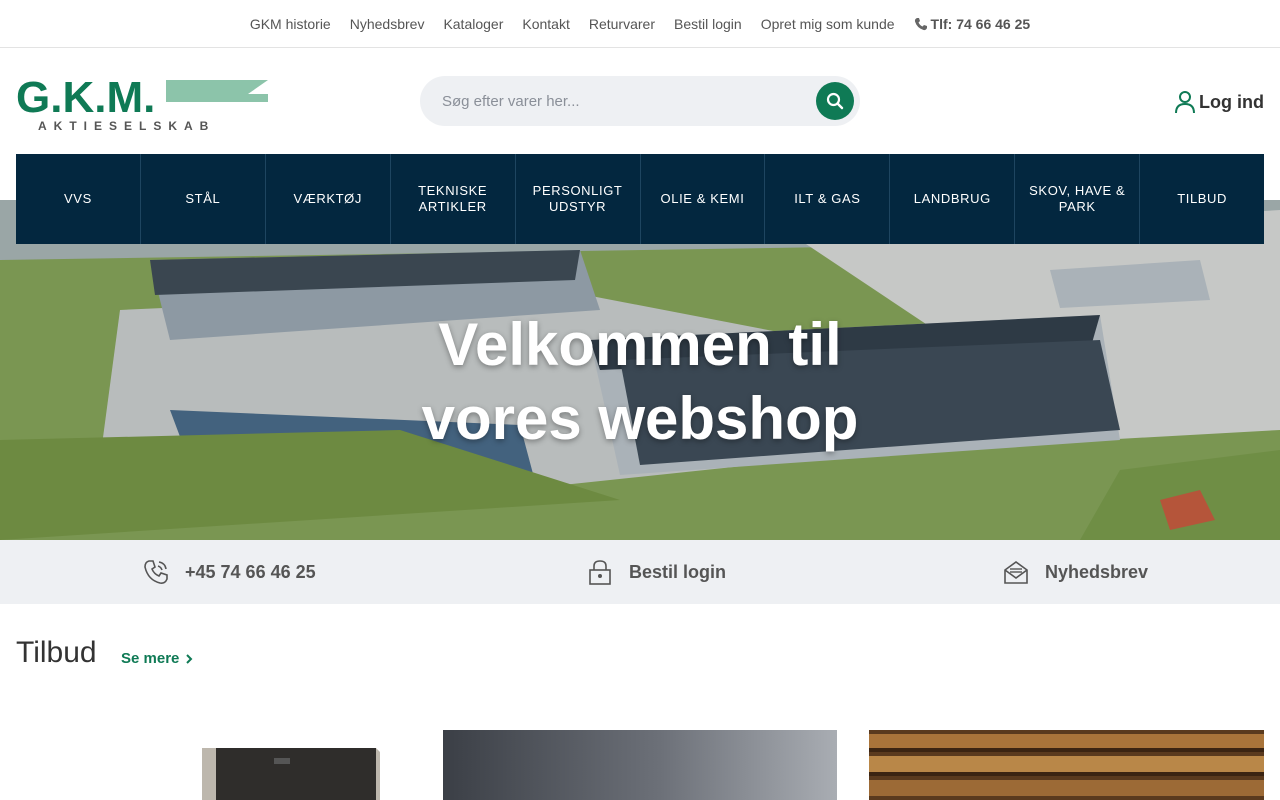 The image size is (1280, 800). Describe the element at coordinates (1097, 571) in the screenshot. I see `info-newsletter-text: Nyhedsbrev` at that location.